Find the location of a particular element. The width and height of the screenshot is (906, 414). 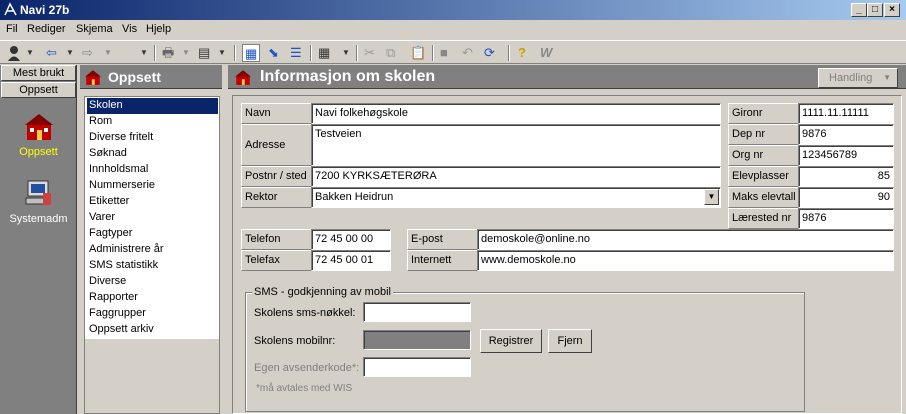

orgnr-field: 123456789 is located at coordinates (846, 155).